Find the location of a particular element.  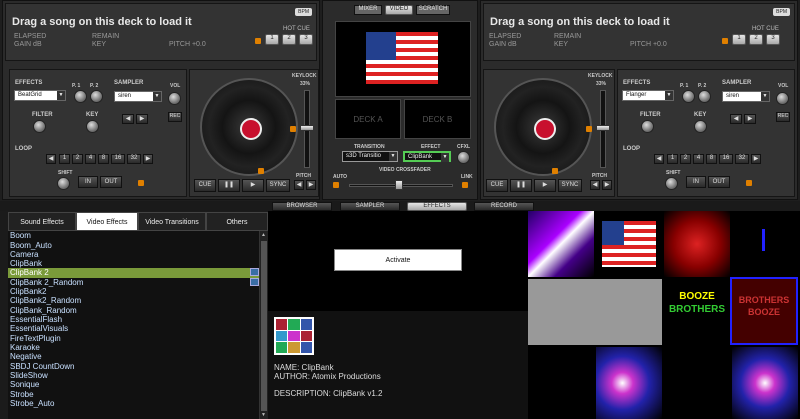

tab-sampler: SAMPLER is located at coordinates (370, 206).